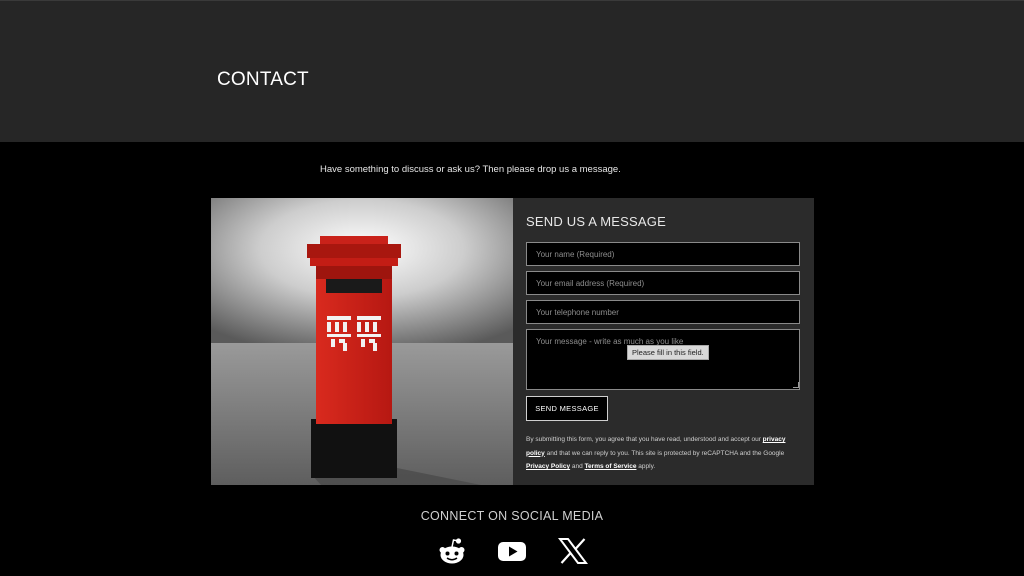  What do you see at coordinates (512, 551) in the screenshot?
I see `youtube-icon` at bounding box center [512, 551].